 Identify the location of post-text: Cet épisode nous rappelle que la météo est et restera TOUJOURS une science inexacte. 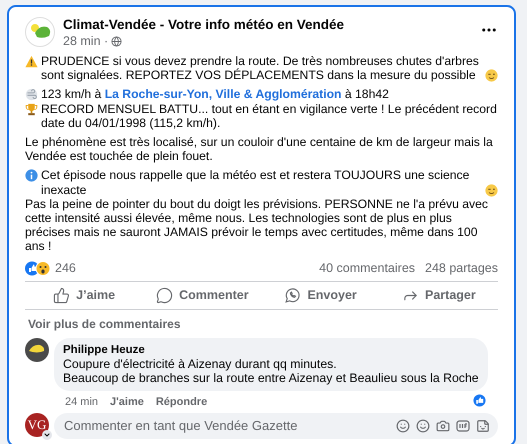
(255, 182).